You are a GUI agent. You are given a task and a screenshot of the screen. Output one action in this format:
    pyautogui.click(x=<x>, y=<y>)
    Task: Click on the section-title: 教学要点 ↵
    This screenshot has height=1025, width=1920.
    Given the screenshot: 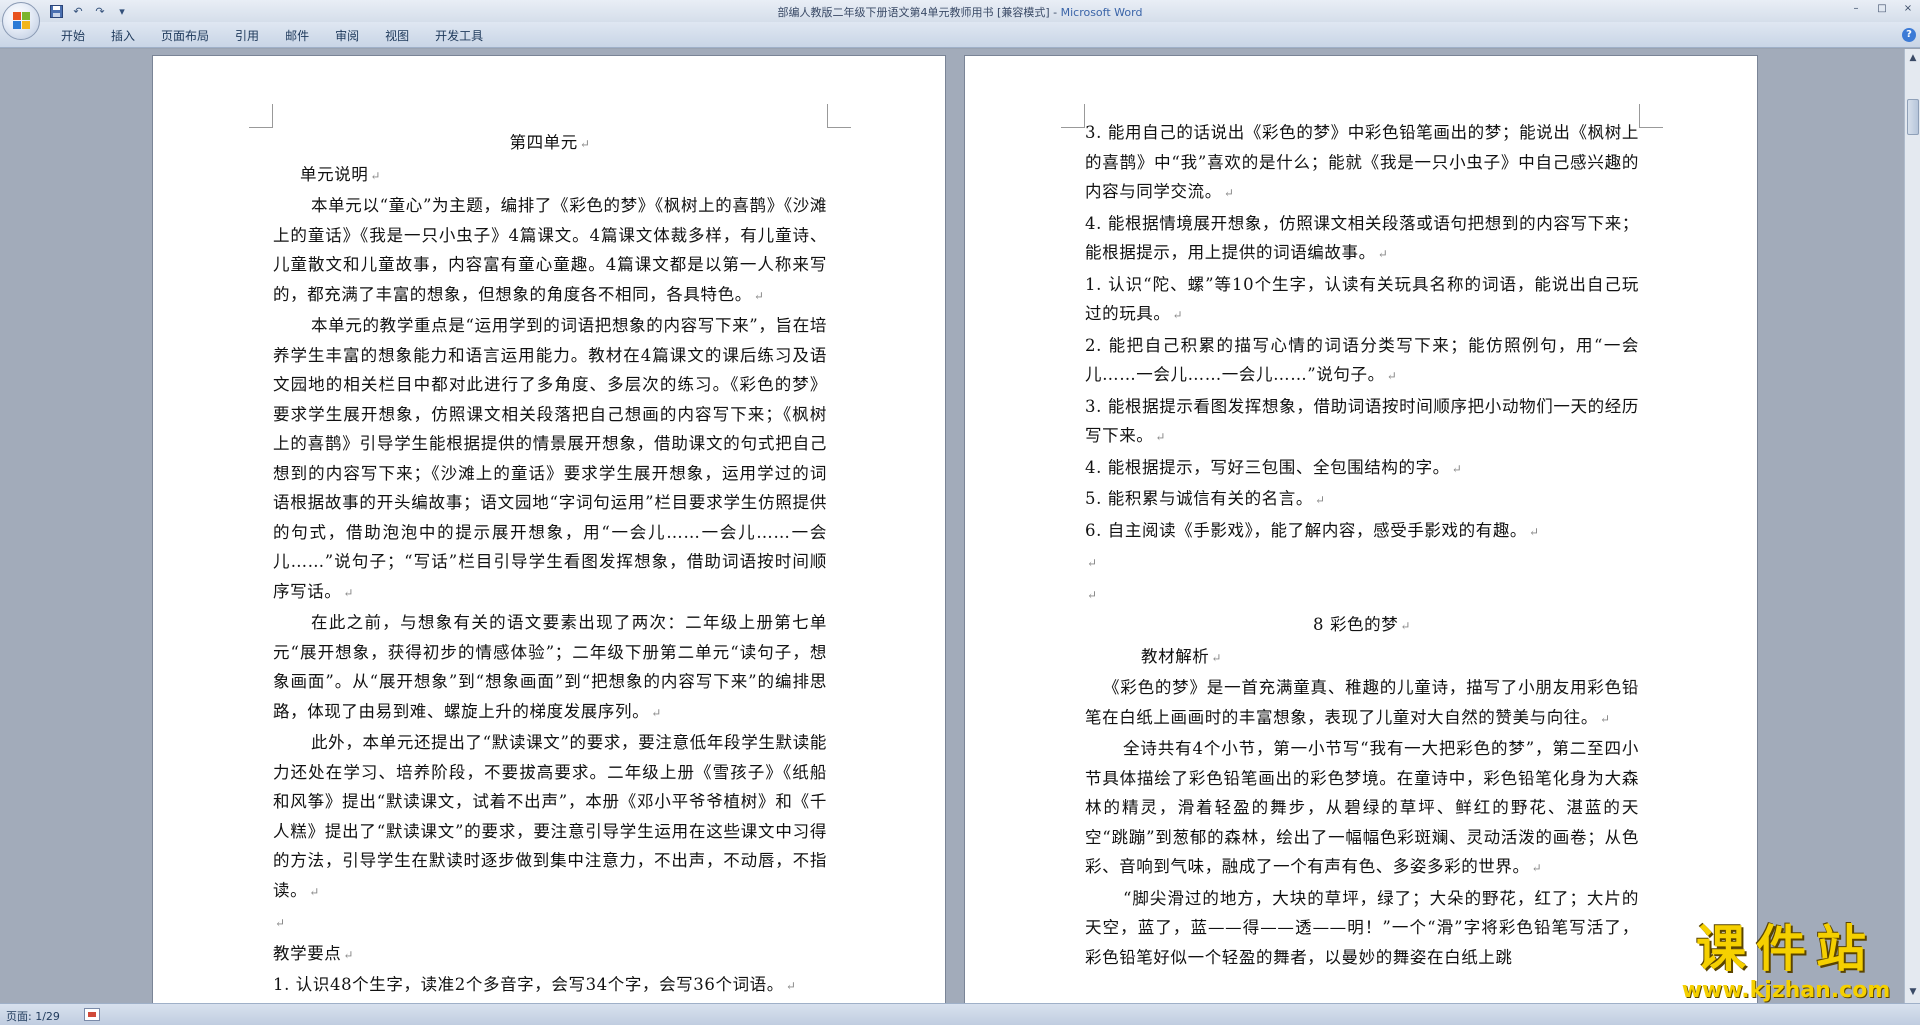 What is the action you would take?
    pyautogui.click(x=314, y=953)
    